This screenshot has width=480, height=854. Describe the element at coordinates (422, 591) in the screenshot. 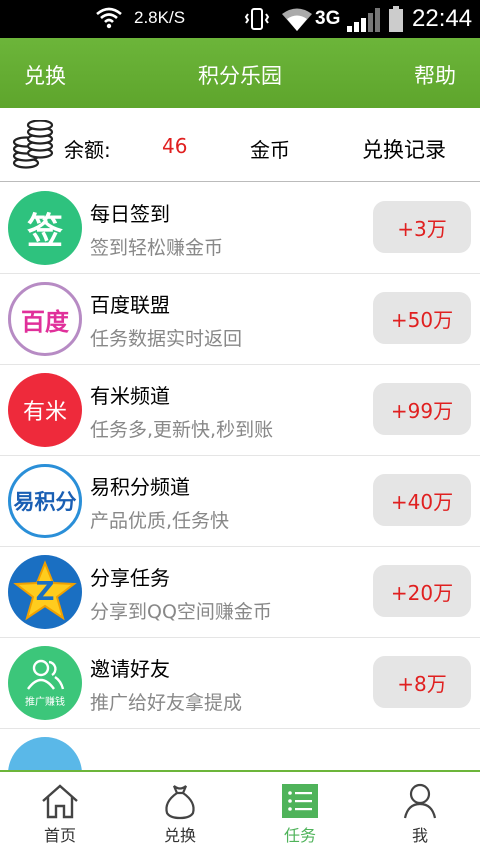

I see `reward-button: +20万` at that location.